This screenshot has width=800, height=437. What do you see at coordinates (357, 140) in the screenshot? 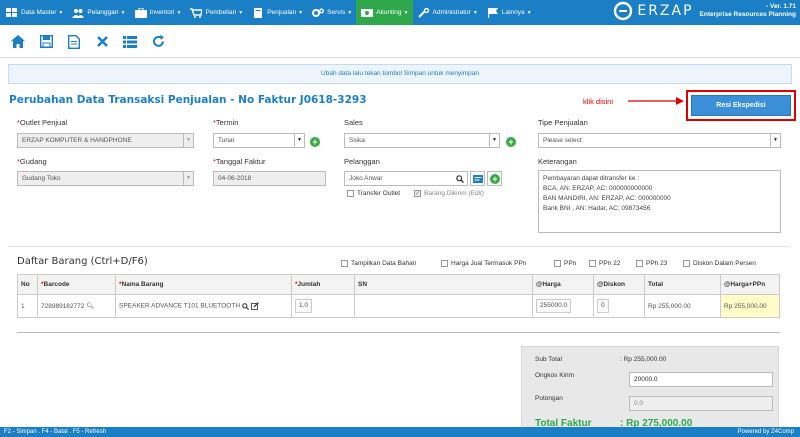
I see `sales-value: Siska` at bounding box center [357, 140].